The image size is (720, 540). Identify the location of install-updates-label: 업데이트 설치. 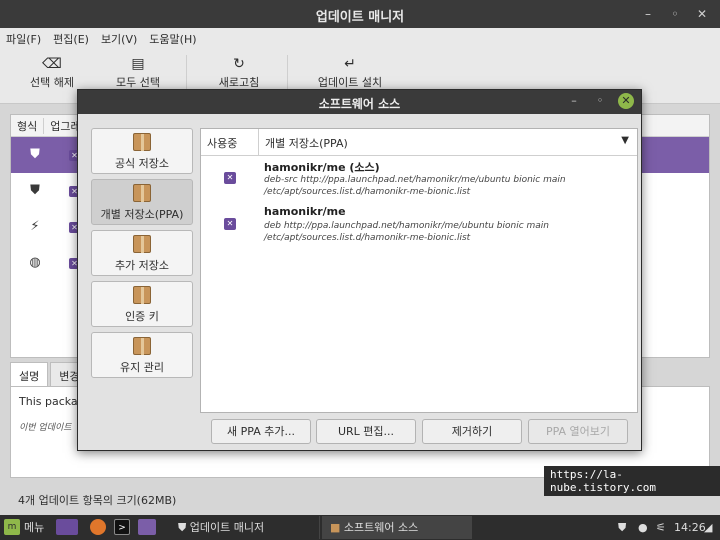
(350, 82).